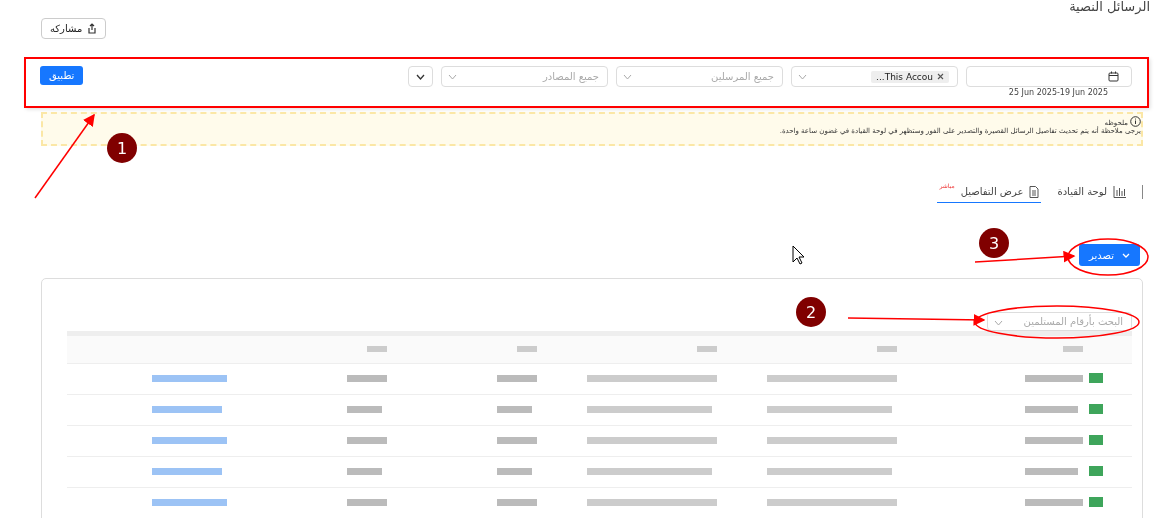 The width and height of the screenshot is (1176, 518). I want to click on share-button: مشاركه, so click(74, 28).